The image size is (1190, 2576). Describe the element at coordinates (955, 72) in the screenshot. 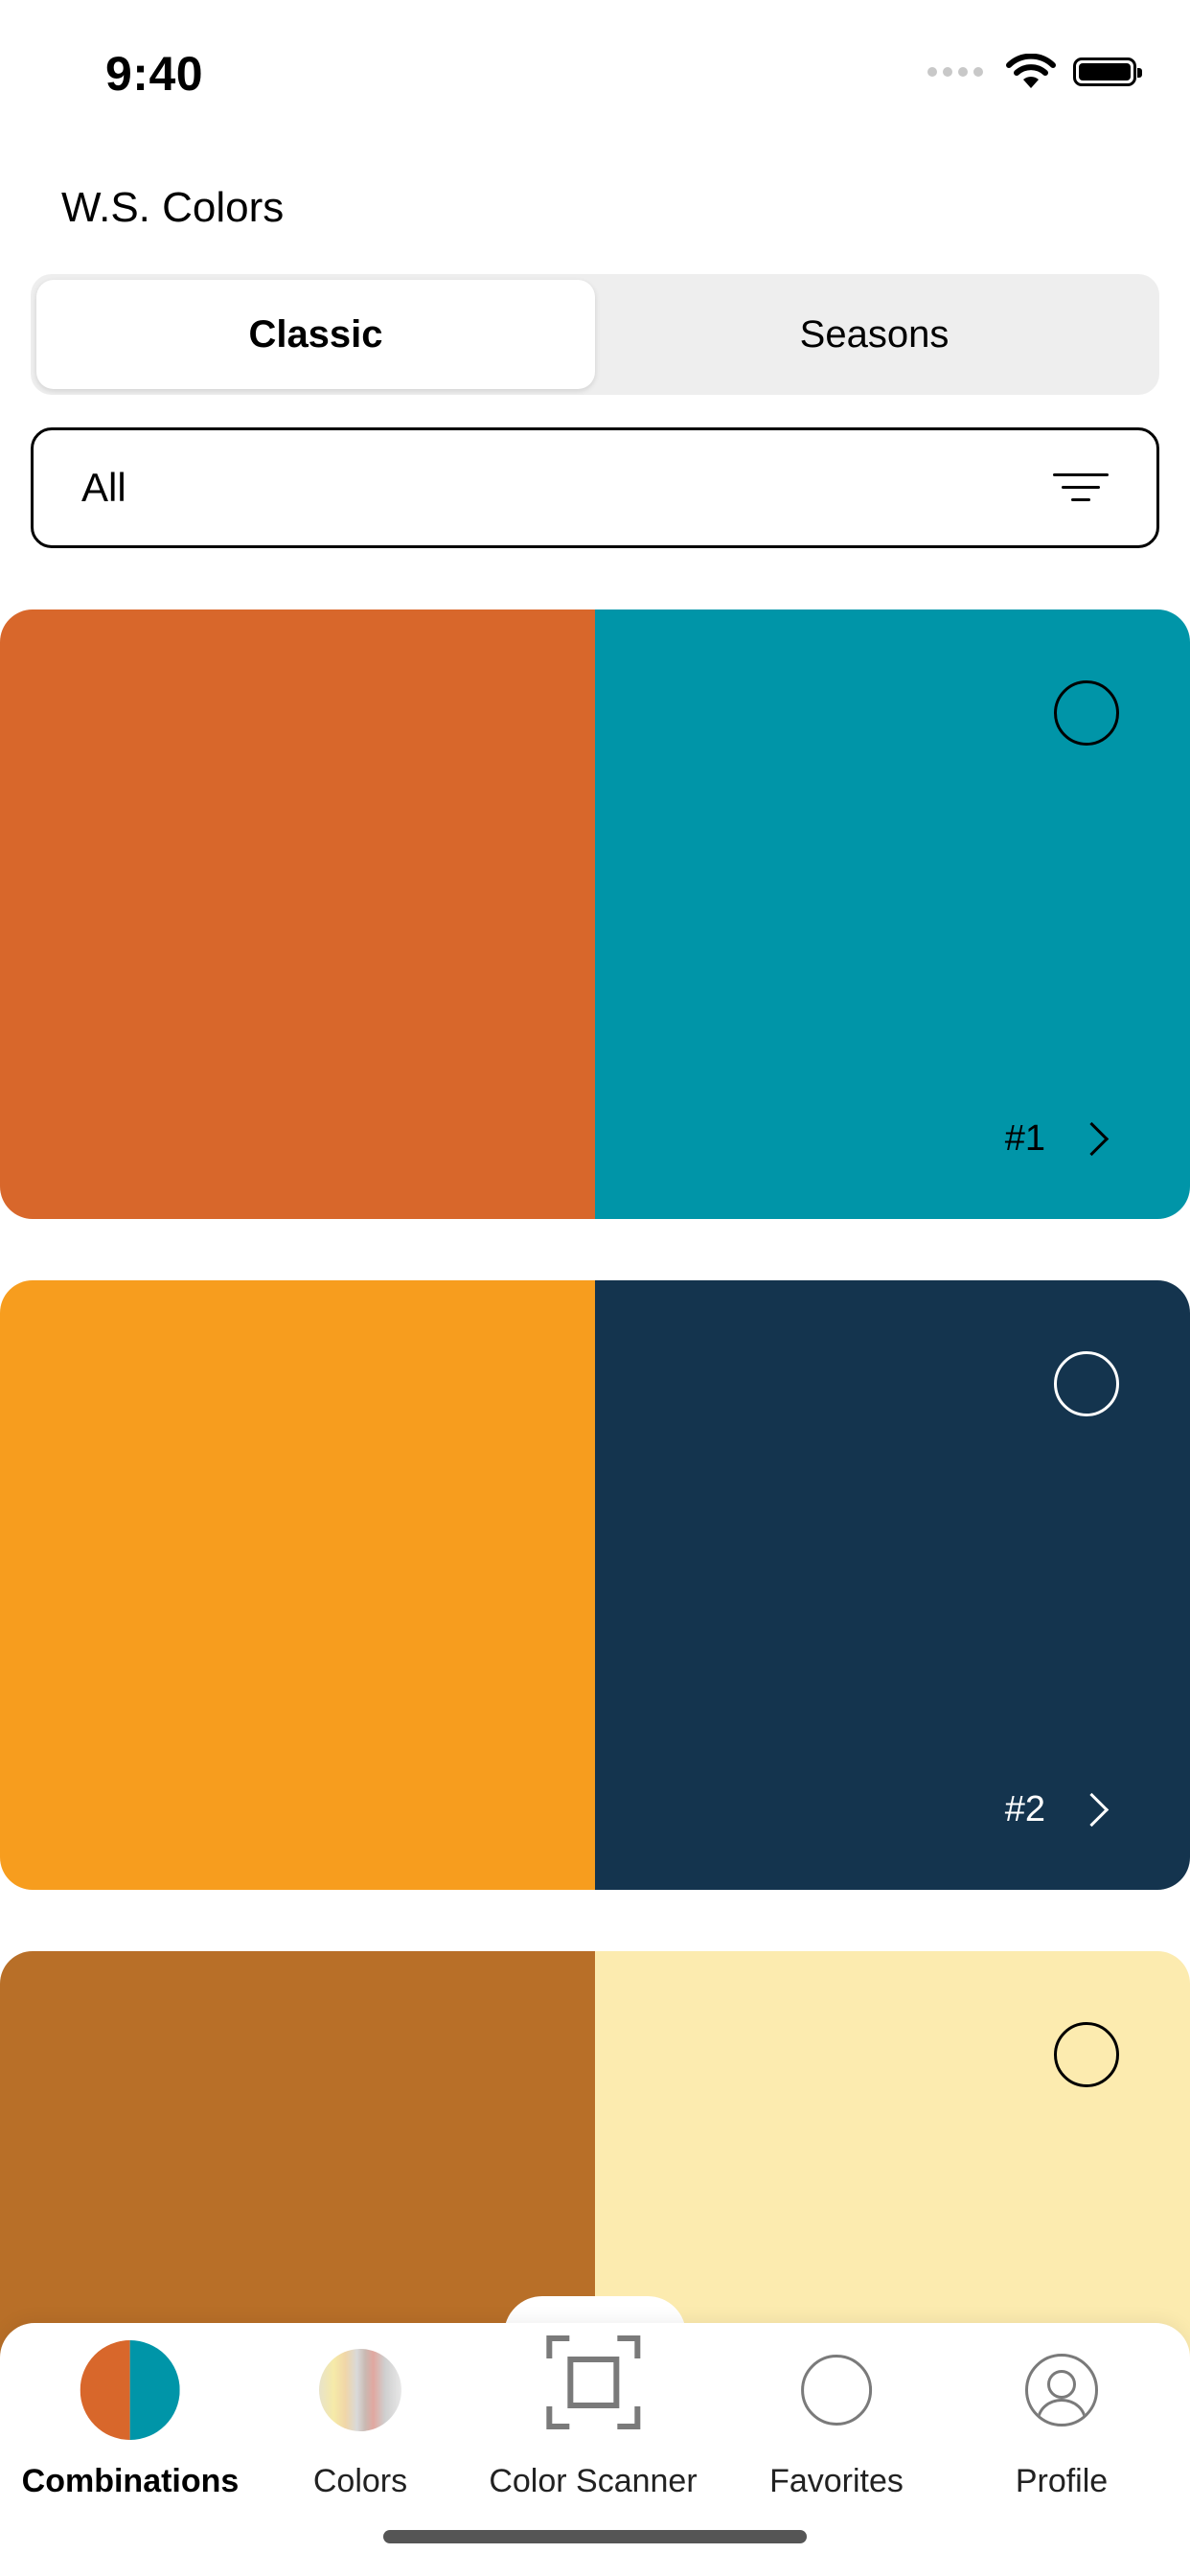

I see `cellular-signal-icon` at that location.